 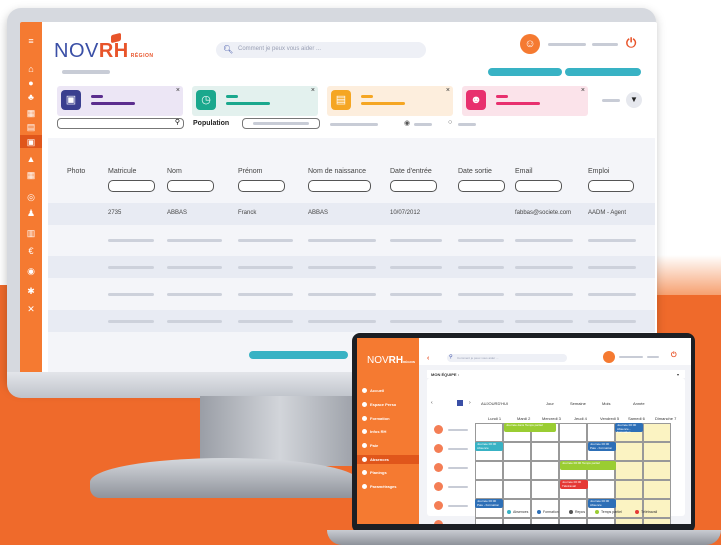 I want to click on tab-year: Année, so click(x=639, y=403).